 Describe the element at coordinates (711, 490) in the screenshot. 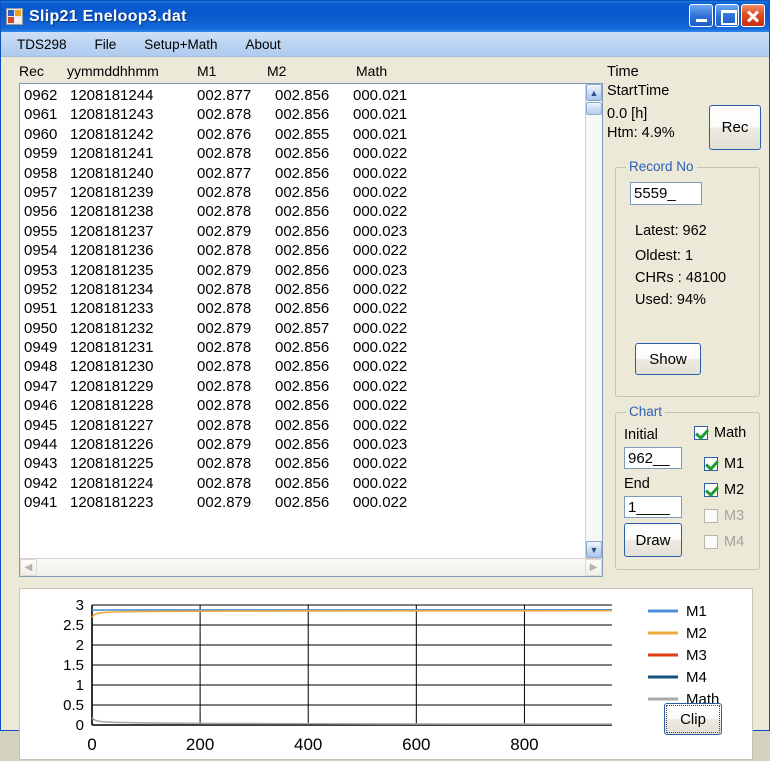

I see `checkbox-m2` at that location.